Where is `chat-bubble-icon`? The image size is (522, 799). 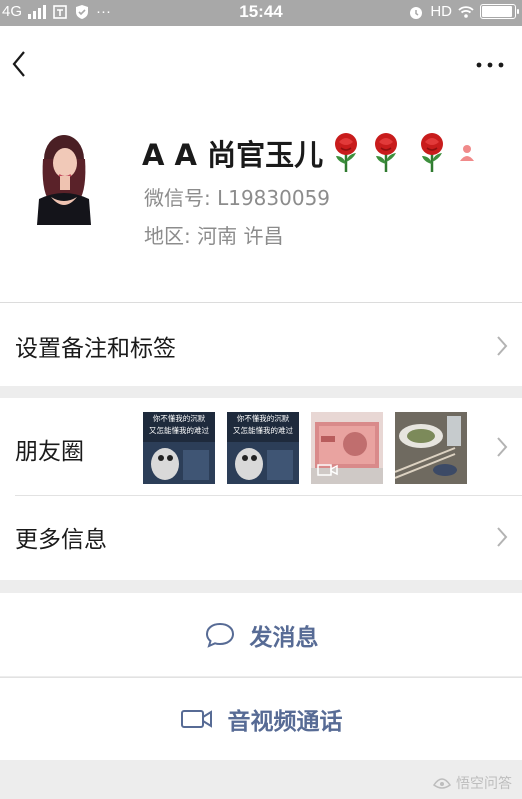 chat-bubble-icon is located at coordinates (219, 635).